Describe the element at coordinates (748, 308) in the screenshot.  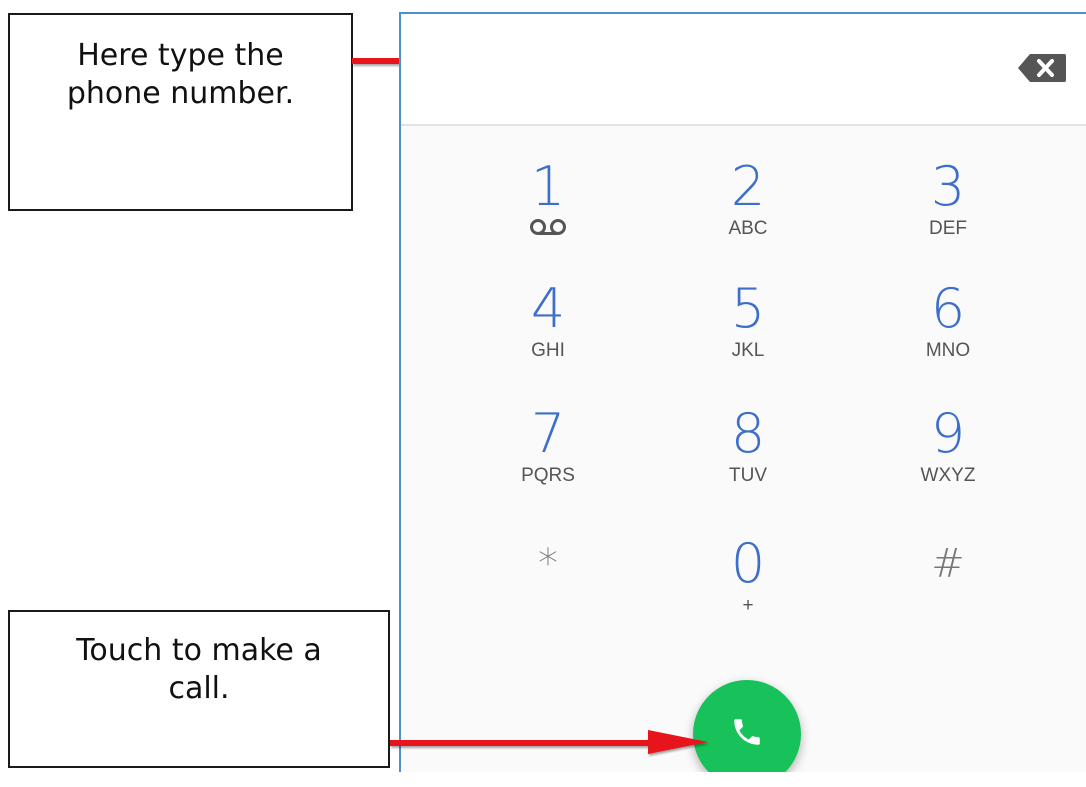
I see `key-digit: 5` at that location.